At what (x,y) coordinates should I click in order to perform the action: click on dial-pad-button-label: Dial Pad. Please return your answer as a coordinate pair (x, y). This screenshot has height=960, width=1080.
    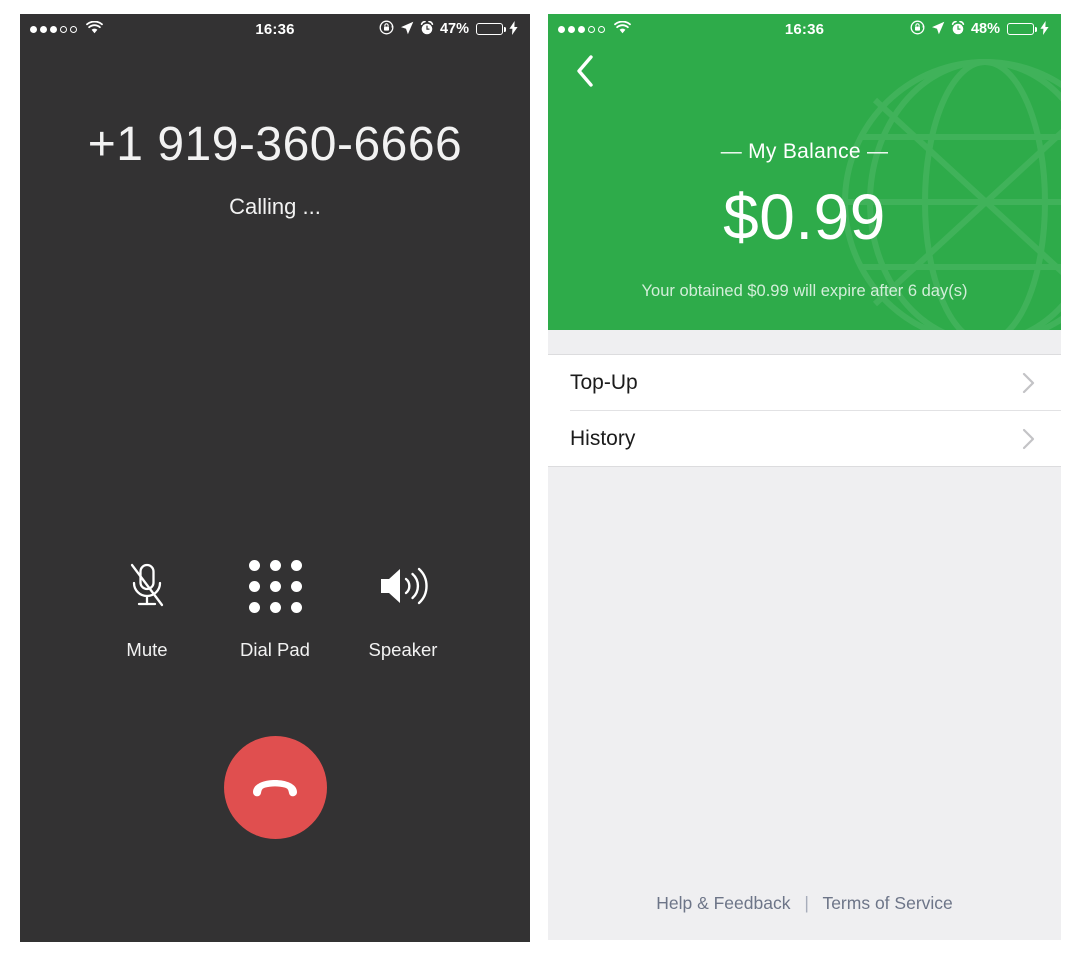
    Looking at the image, I should click on (275, 649).